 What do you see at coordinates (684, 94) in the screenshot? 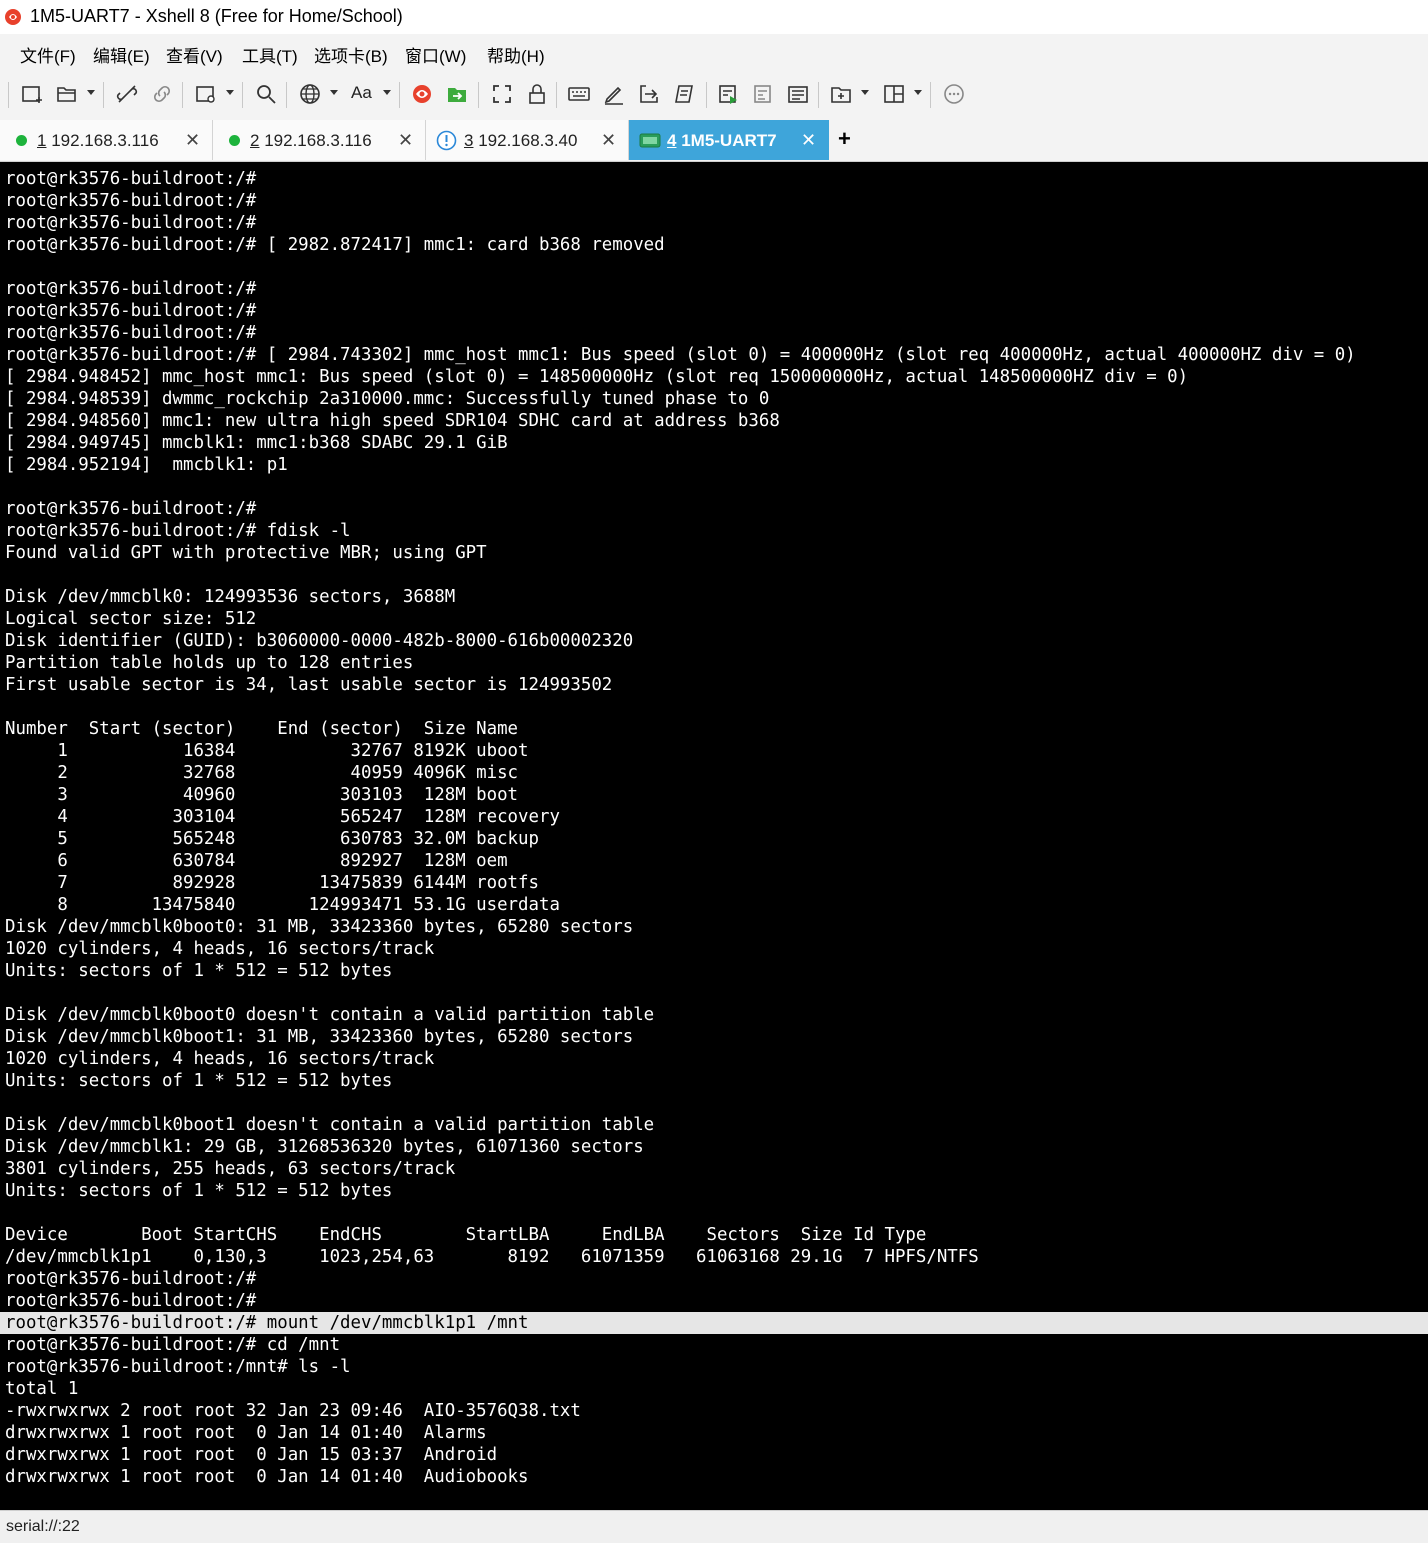
I see `script-icon` at bounding box center [684, 94].